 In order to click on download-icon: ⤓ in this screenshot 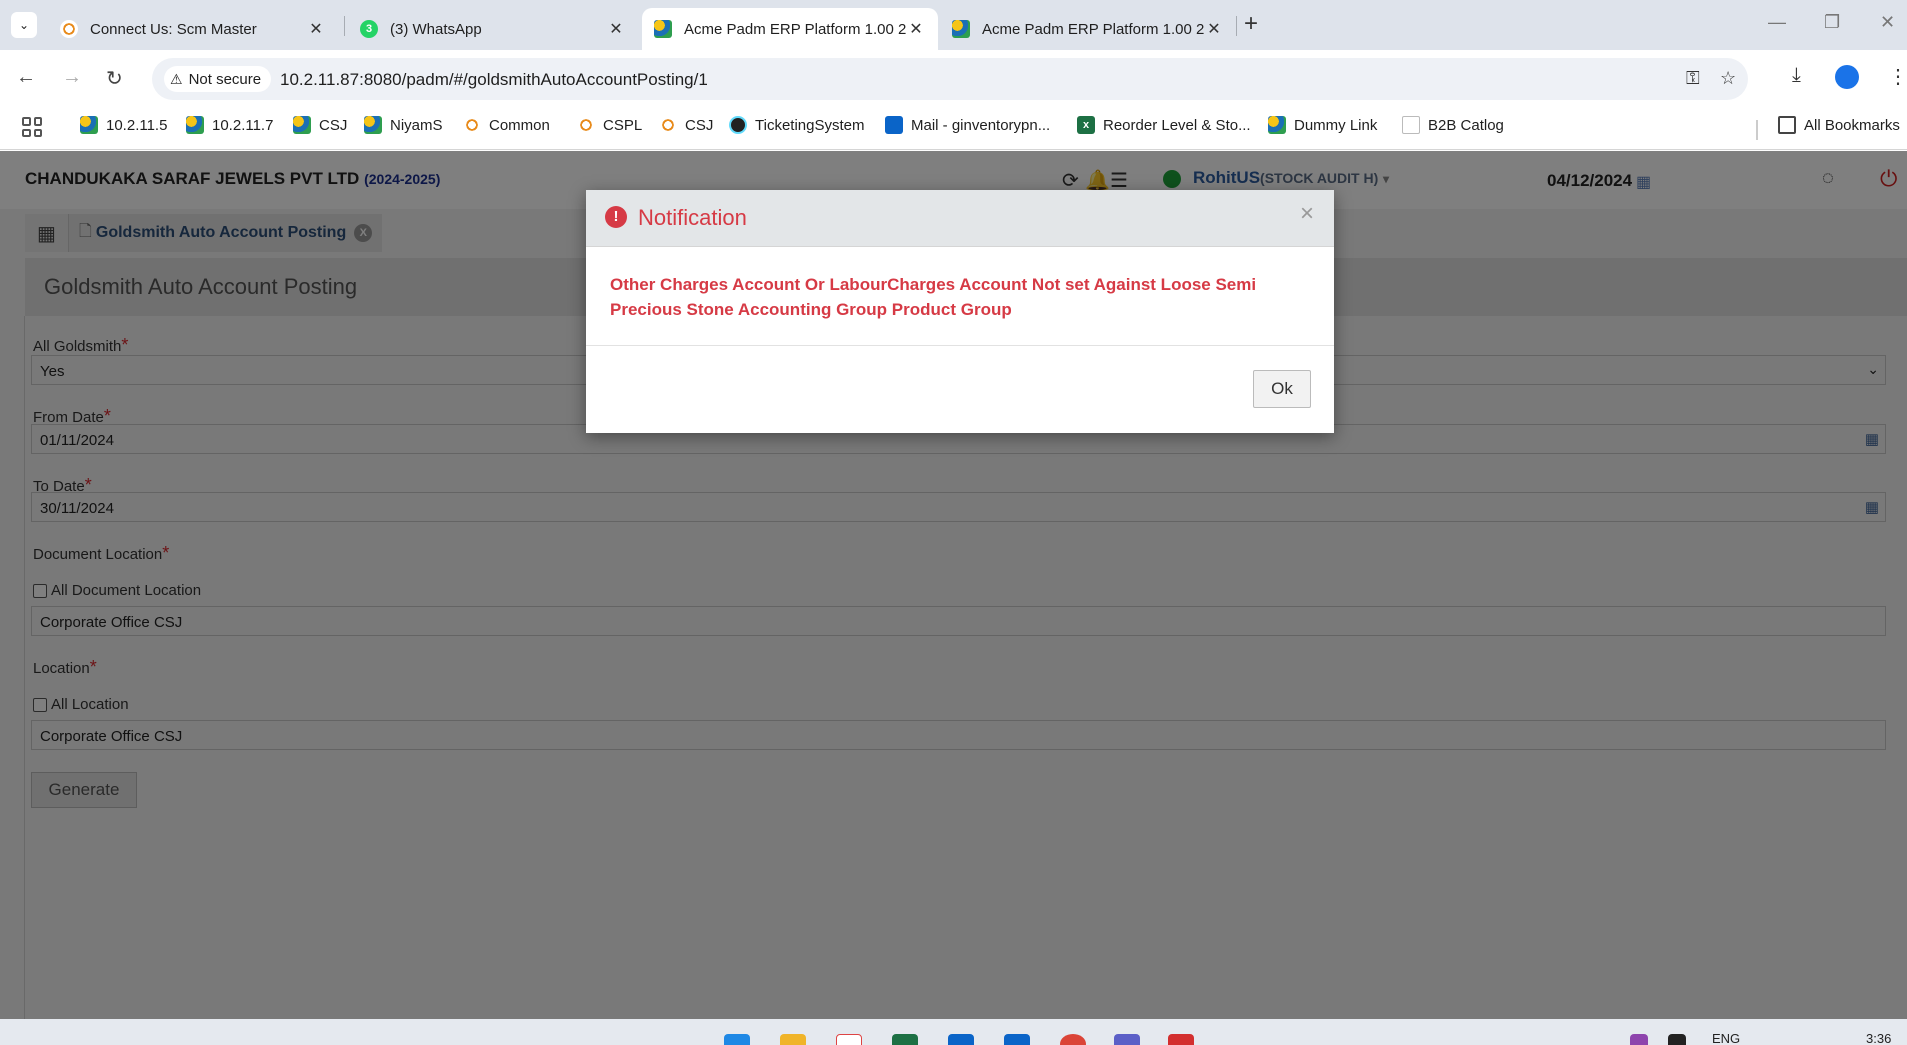, I will do `click(1796, 75)`.